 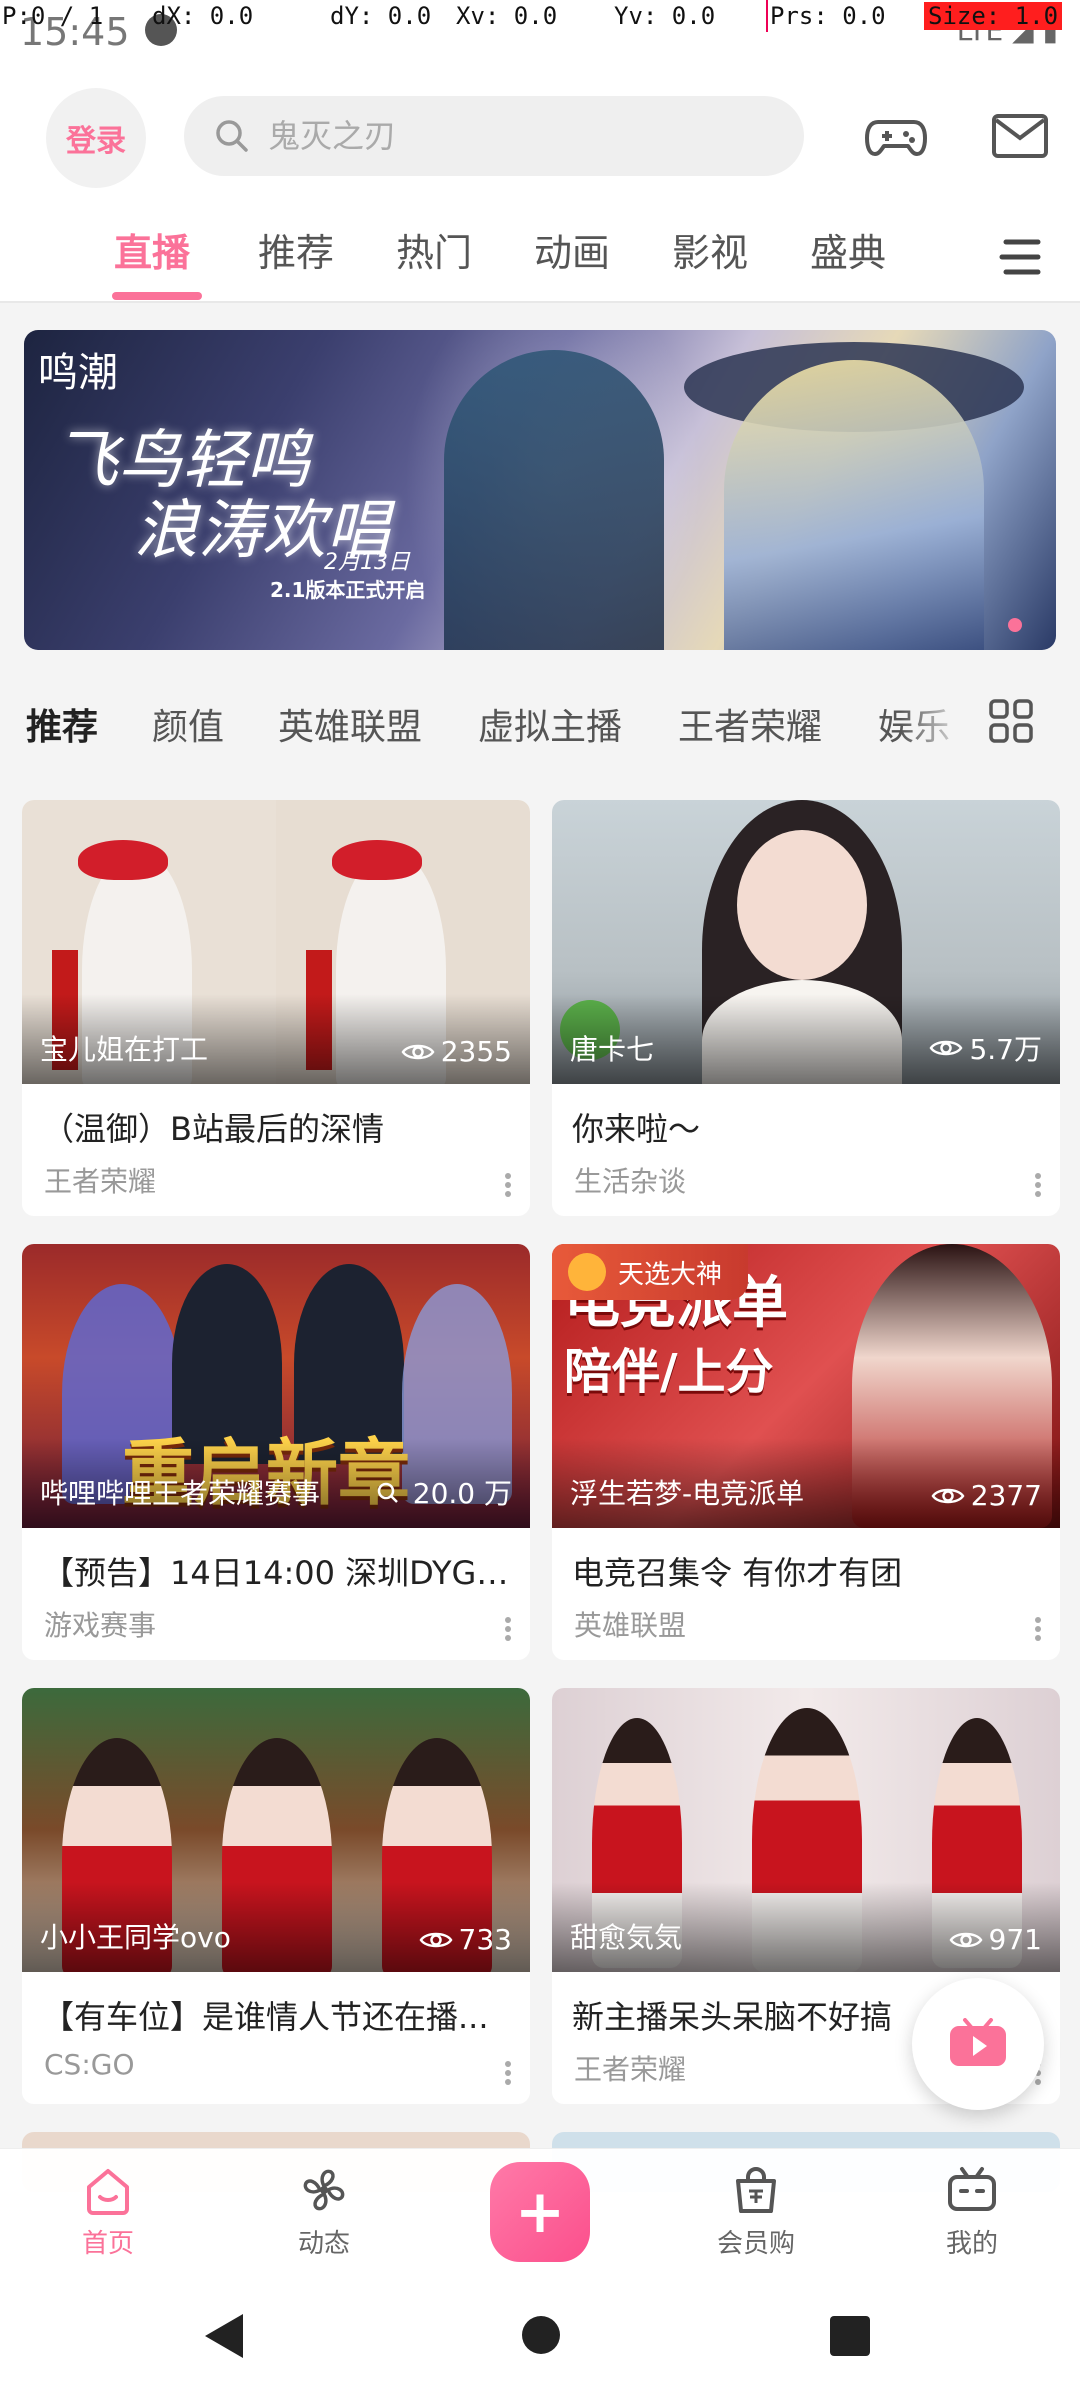 I want to click on home-button-icon, so click(x=541, y=2335).